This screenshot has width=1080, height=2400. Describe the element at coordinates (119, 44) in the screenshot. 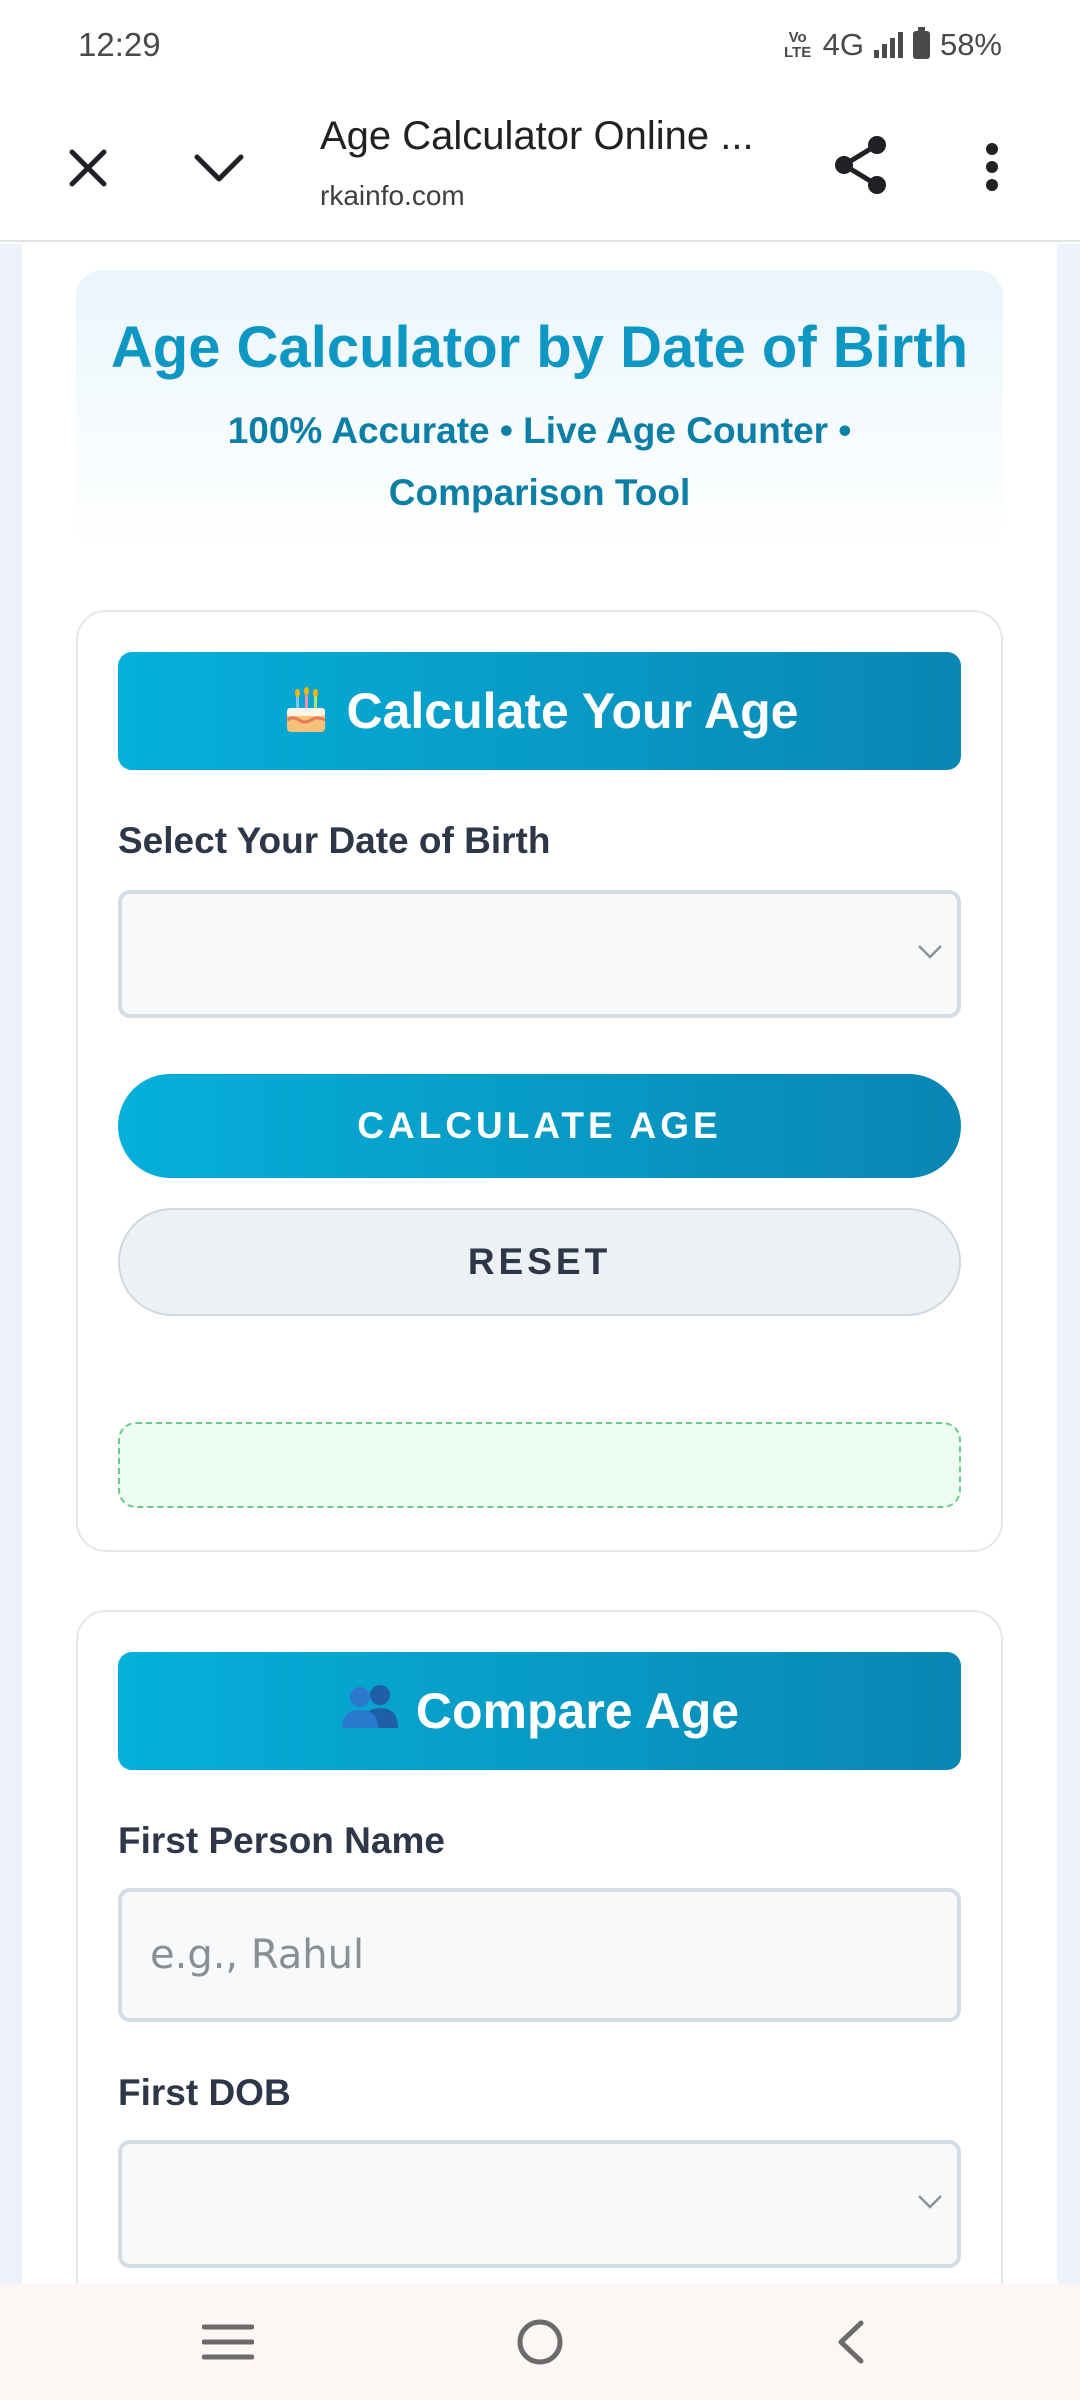

I see `status-time: 12:29` at that location.